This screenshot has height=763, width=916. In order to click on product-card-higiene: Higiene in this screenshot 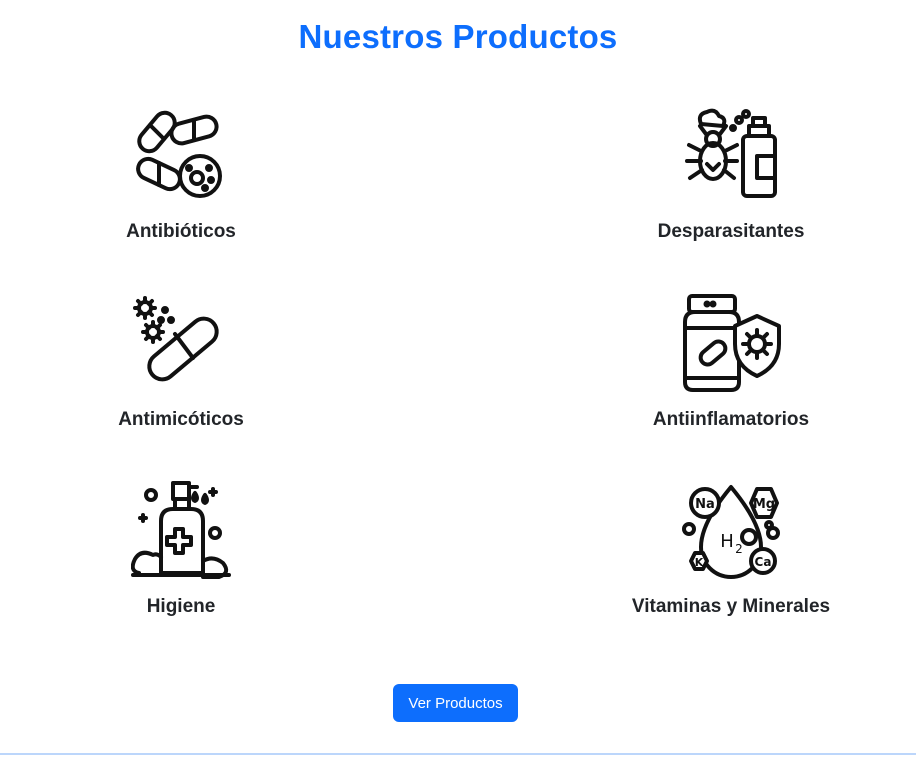, I will do `click(181, 549)`.